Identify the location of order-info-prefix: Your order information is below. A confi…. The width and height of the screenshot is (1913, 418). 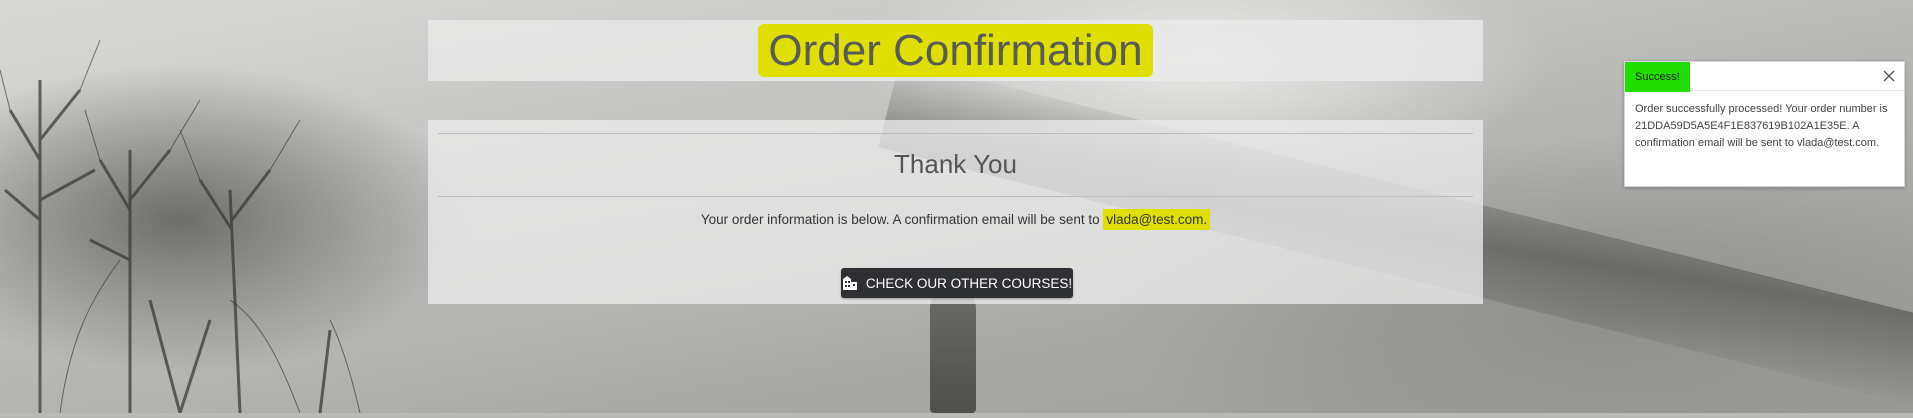
(902, 219).